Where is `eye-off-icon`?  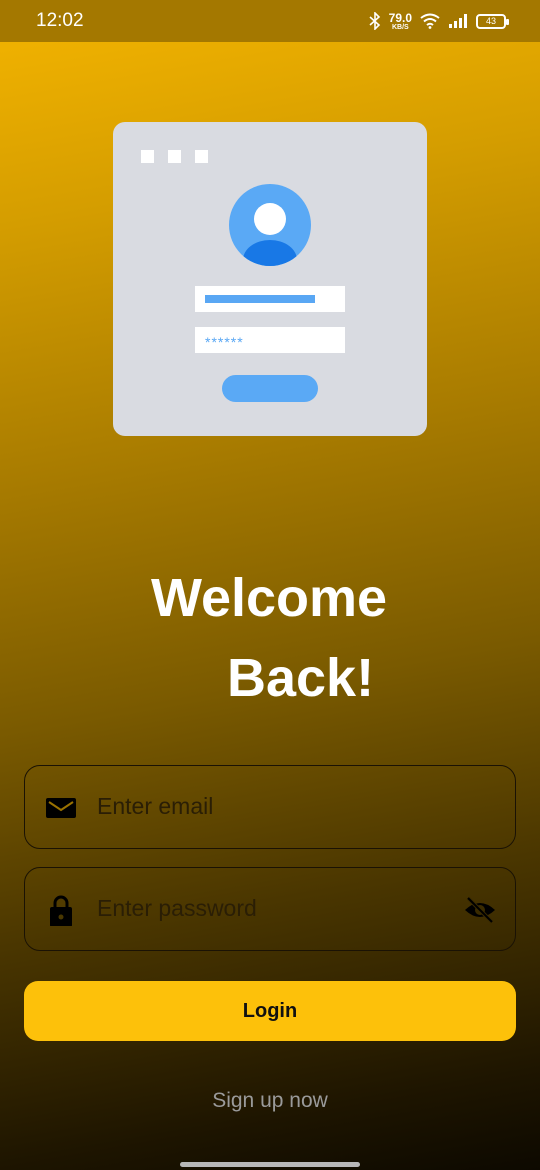
eye-off-icon is located at coordinates (480, 910).